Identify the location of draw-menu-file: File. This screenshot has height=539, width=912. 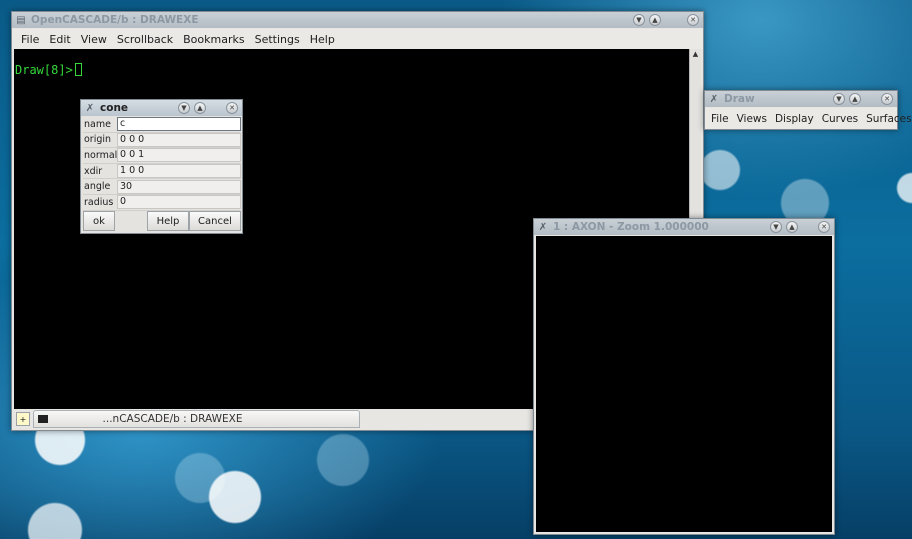
(720, 119).